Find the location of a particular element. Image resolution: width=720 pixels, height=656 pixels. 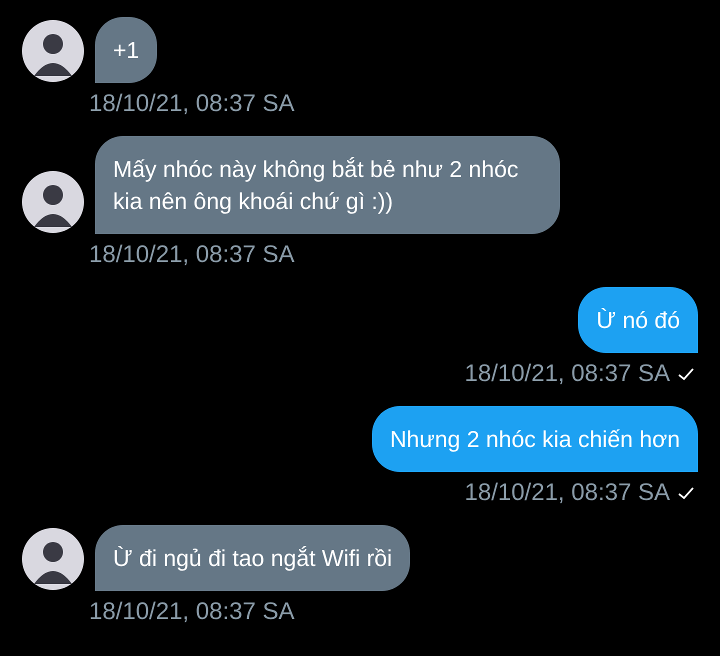

received-message-bubble: Ừ đi ngủ đi tao ngắt Wifi rồi is located at coordinates (252, 558).